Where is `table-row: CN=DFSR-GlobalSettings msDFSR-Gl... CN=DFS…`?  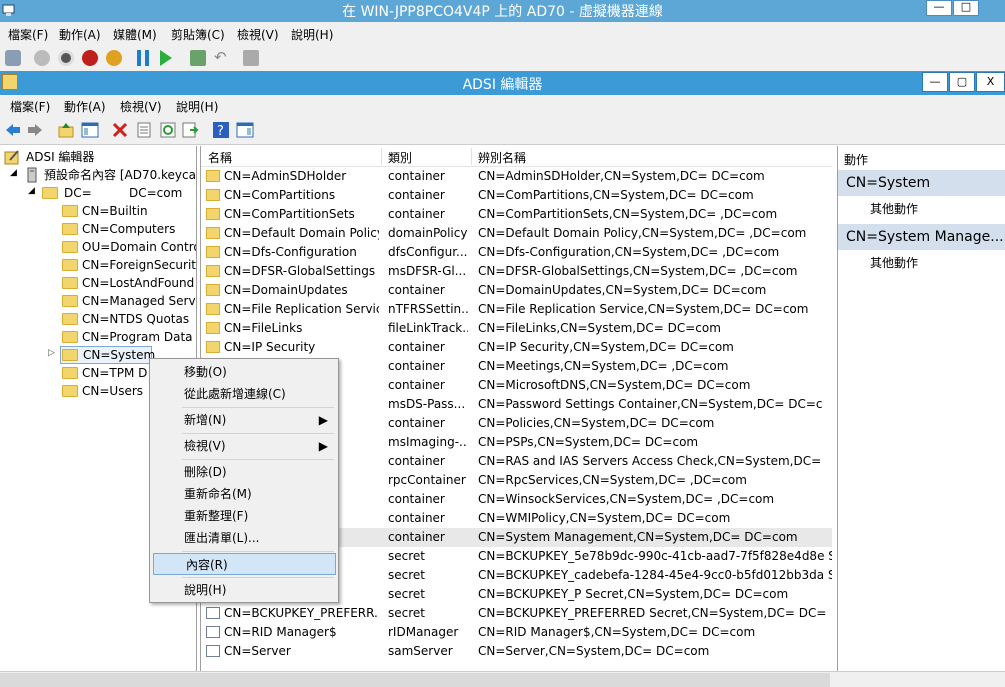
table-row: CN=DFSR-GlobalSettings msDFSR-Gl... CN=DFS… is located at coordinates (516, 271).